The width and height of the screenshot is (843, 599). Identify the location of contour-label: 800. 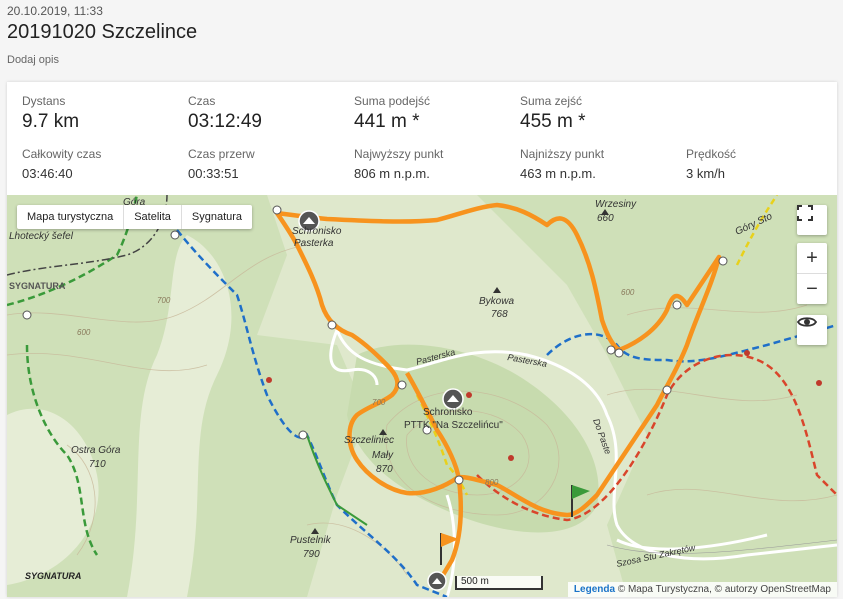
(492, 482).